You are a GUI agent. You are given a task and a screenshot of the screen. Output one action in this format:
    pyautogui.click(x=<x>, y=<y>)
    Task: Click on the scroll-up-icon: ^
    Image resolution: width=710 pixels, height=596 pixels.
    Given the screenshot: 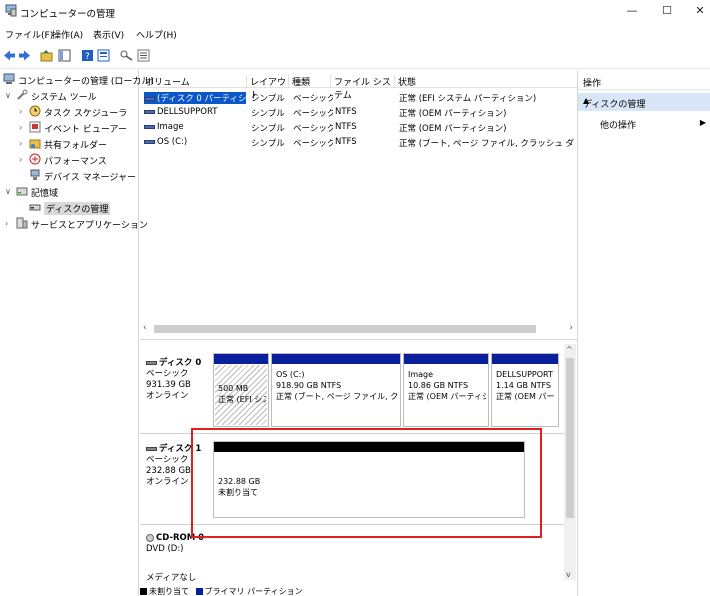 What is the action you would take?
    pyautogui.click(x=569, y=349)
    